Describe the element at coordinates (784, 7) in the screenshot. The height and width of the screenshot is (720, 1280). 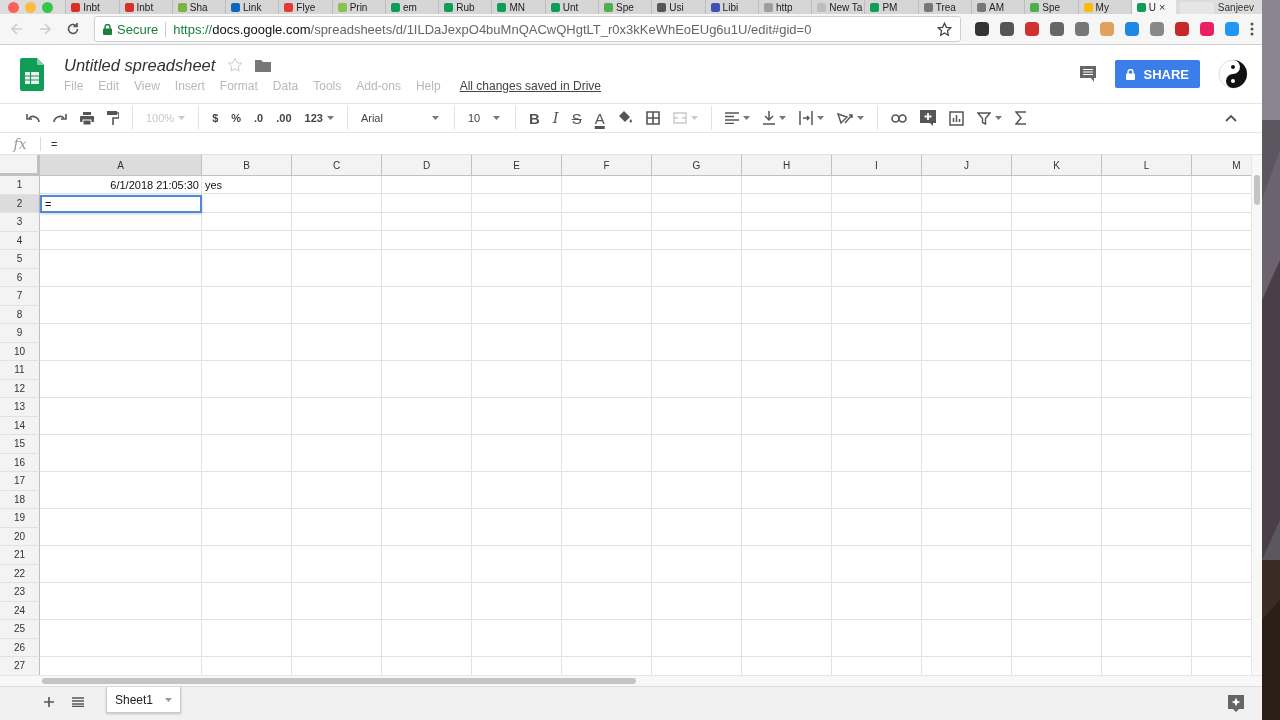
I see `browser-tab: http` at that location.